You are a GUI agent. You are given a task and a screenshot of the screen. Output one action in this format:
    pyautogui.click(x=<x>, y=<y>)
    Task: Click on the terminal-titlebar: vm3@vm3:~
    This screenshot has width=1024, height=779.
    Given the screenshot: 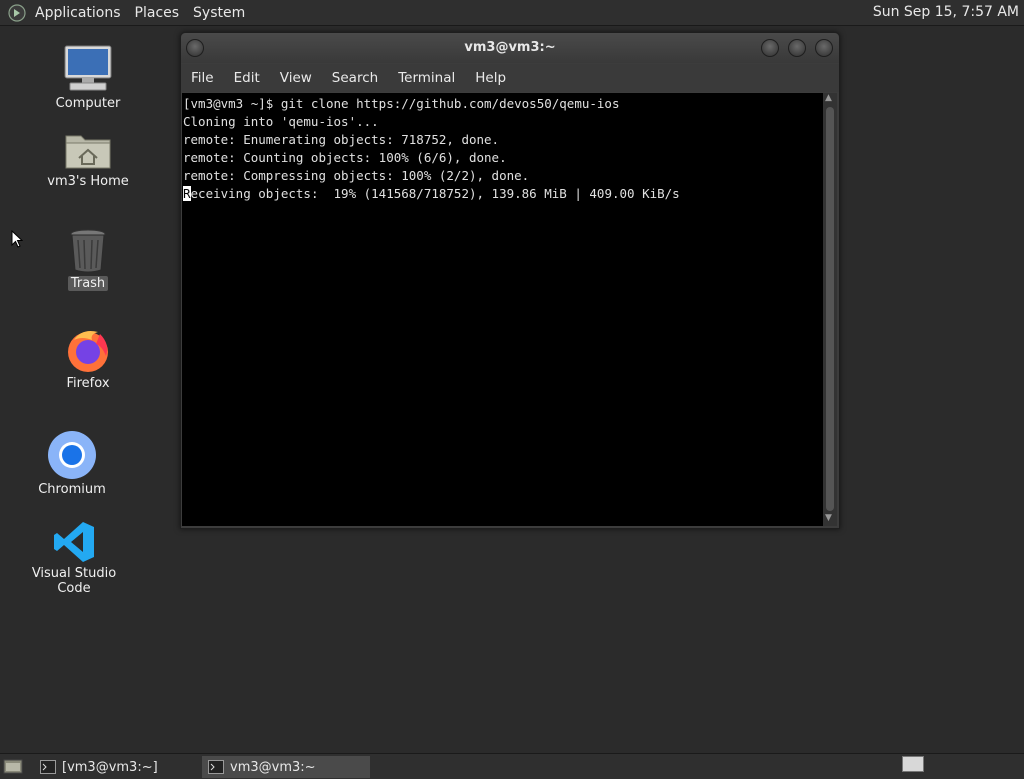 What is the action you would take?
    pyautogui.click(x=510, y=48)
    